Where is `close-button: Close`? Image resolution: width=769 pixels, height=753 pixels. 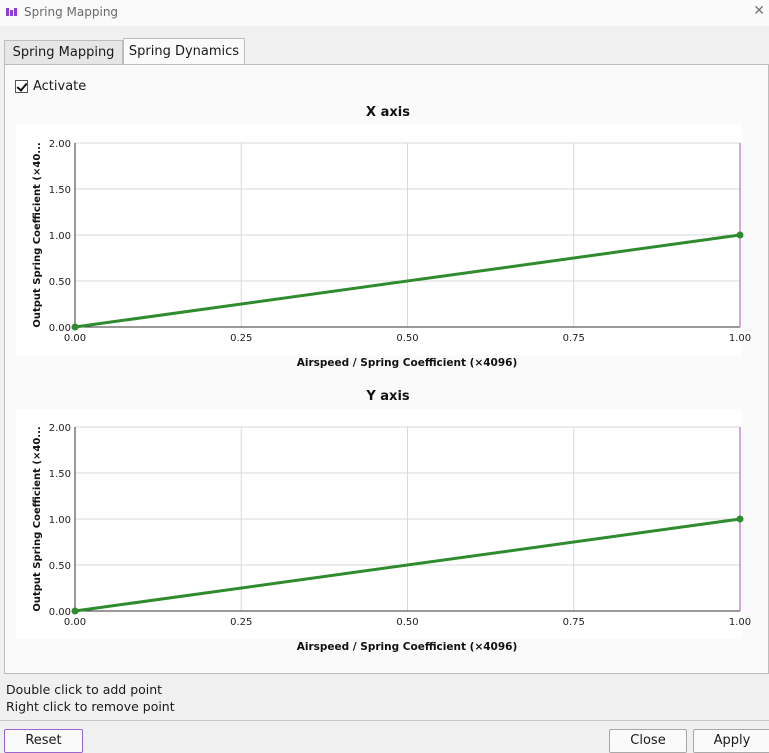
close-button: Close is located at coordinates (648, 741).